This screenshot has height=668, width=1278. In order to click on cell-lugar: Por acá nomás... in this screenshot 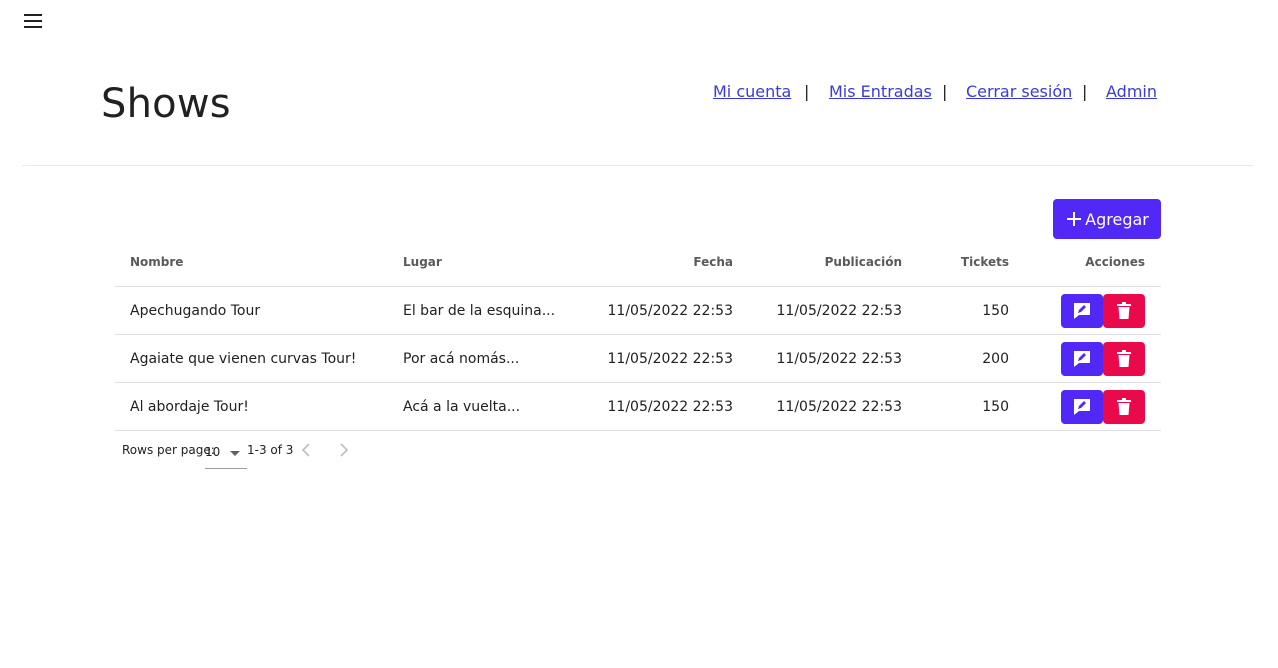, I will do `click(461, 358)`.